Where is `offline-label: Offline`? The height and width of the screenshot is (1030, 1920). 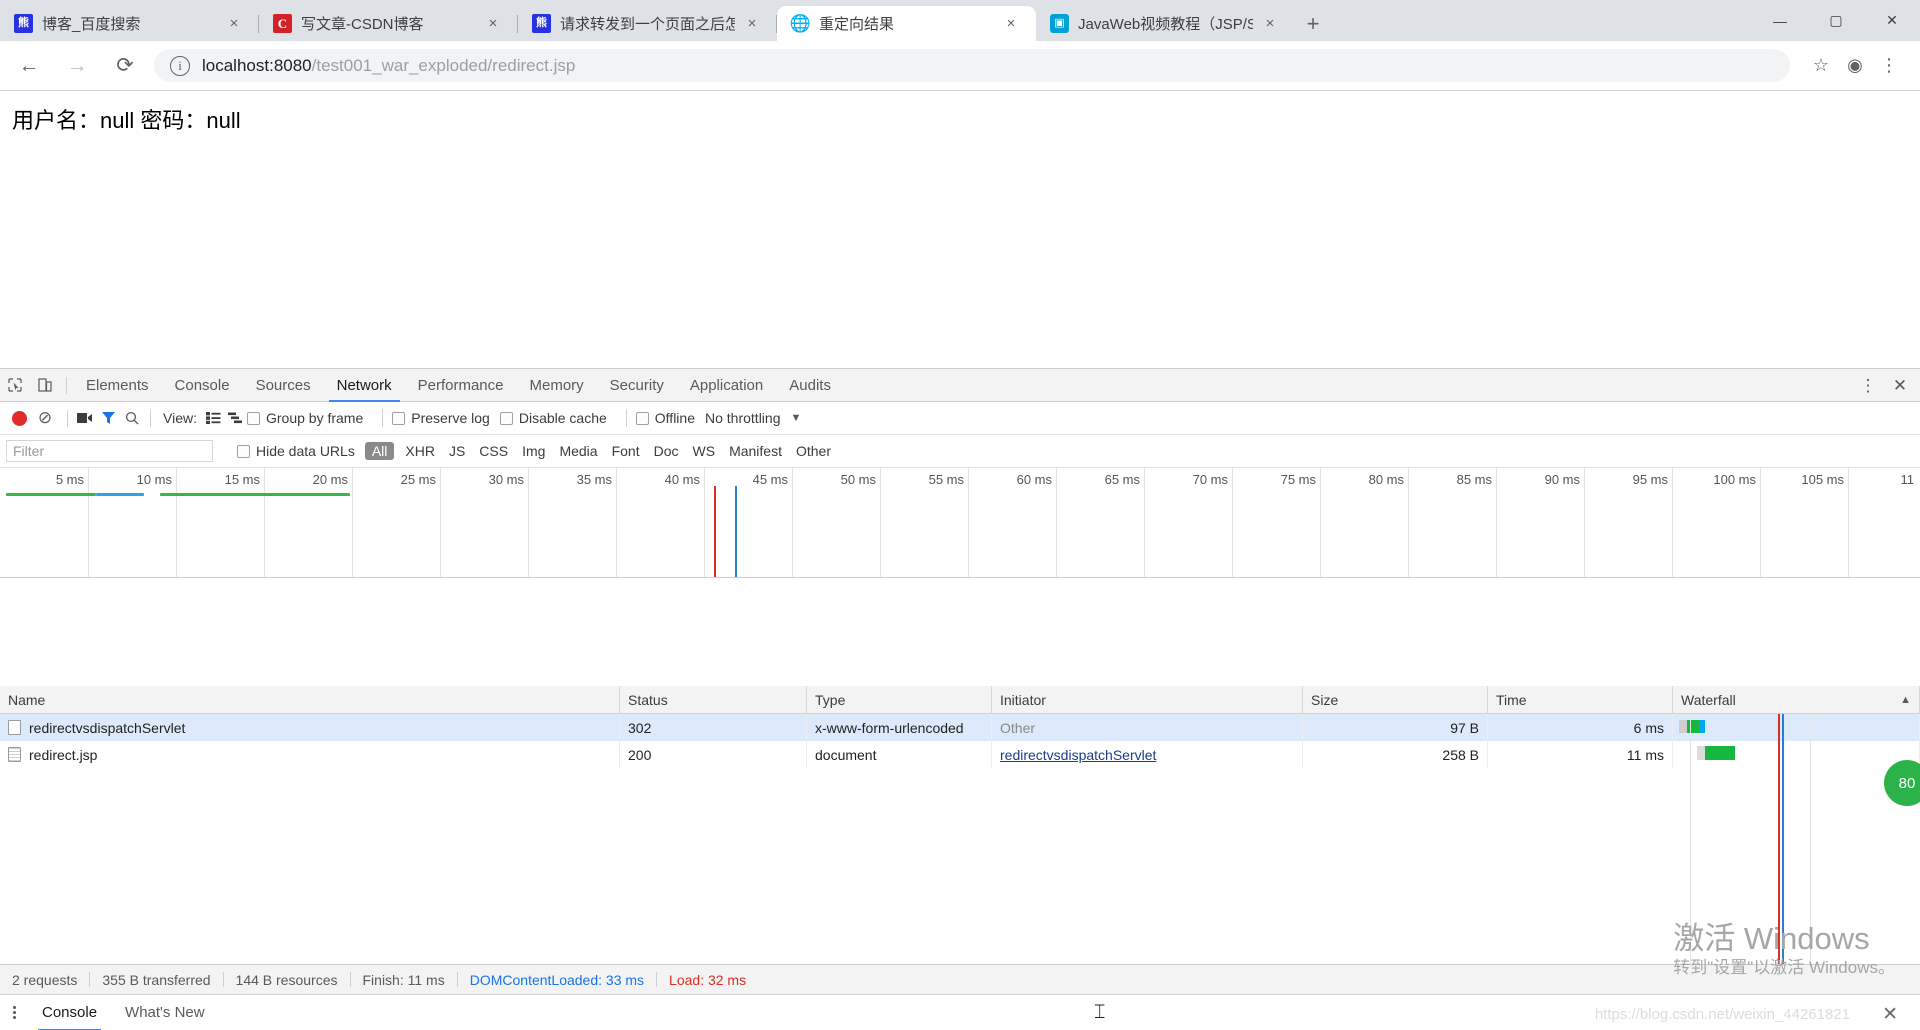 offline-label: Offline is located at coordinates (674, 418).